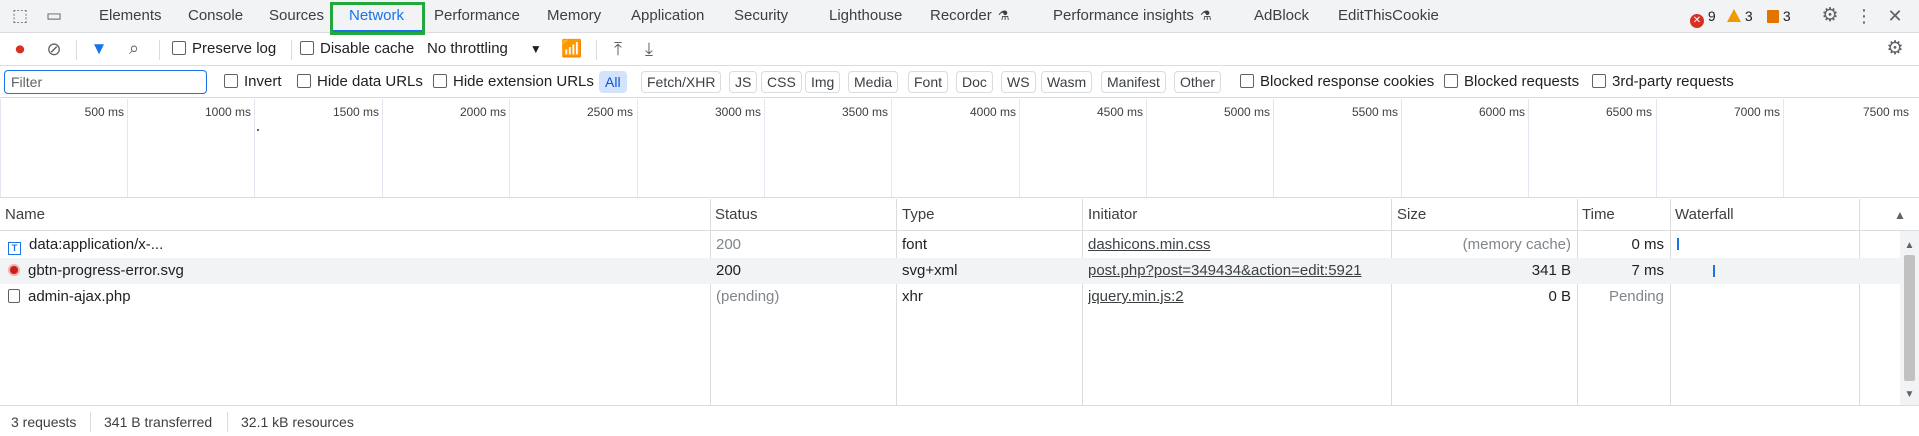 Image resolution: width=1919 pixels, height=436 pixels. What do you see at coordinates (355, 271) in the screenshot?
I see `request-name-cell: gbtn-progress-error.svg` at bounding box center [355, 271].